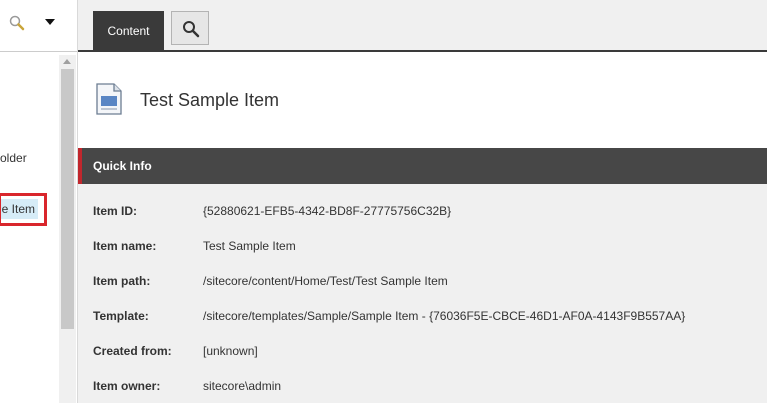  What do you see at coordinates (242, 386) in the screenshot?
I see `info-value: sitecore\admin` at bounding box center [242, 386].